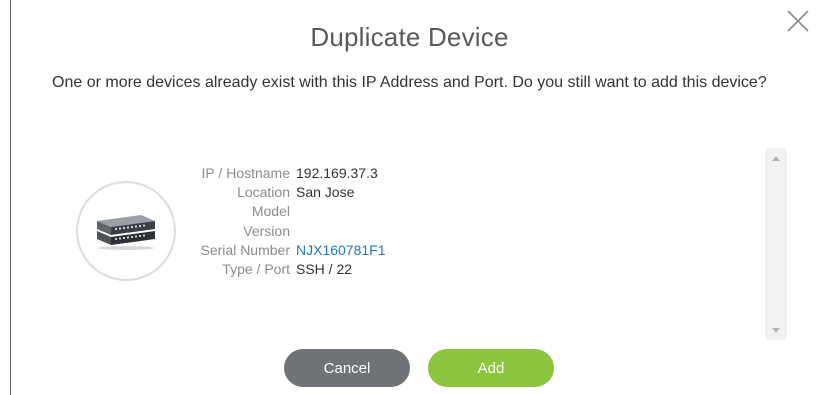 This screenshot has height=395, width=819. I want to click on triangle-up-icon, so click(776, 158).